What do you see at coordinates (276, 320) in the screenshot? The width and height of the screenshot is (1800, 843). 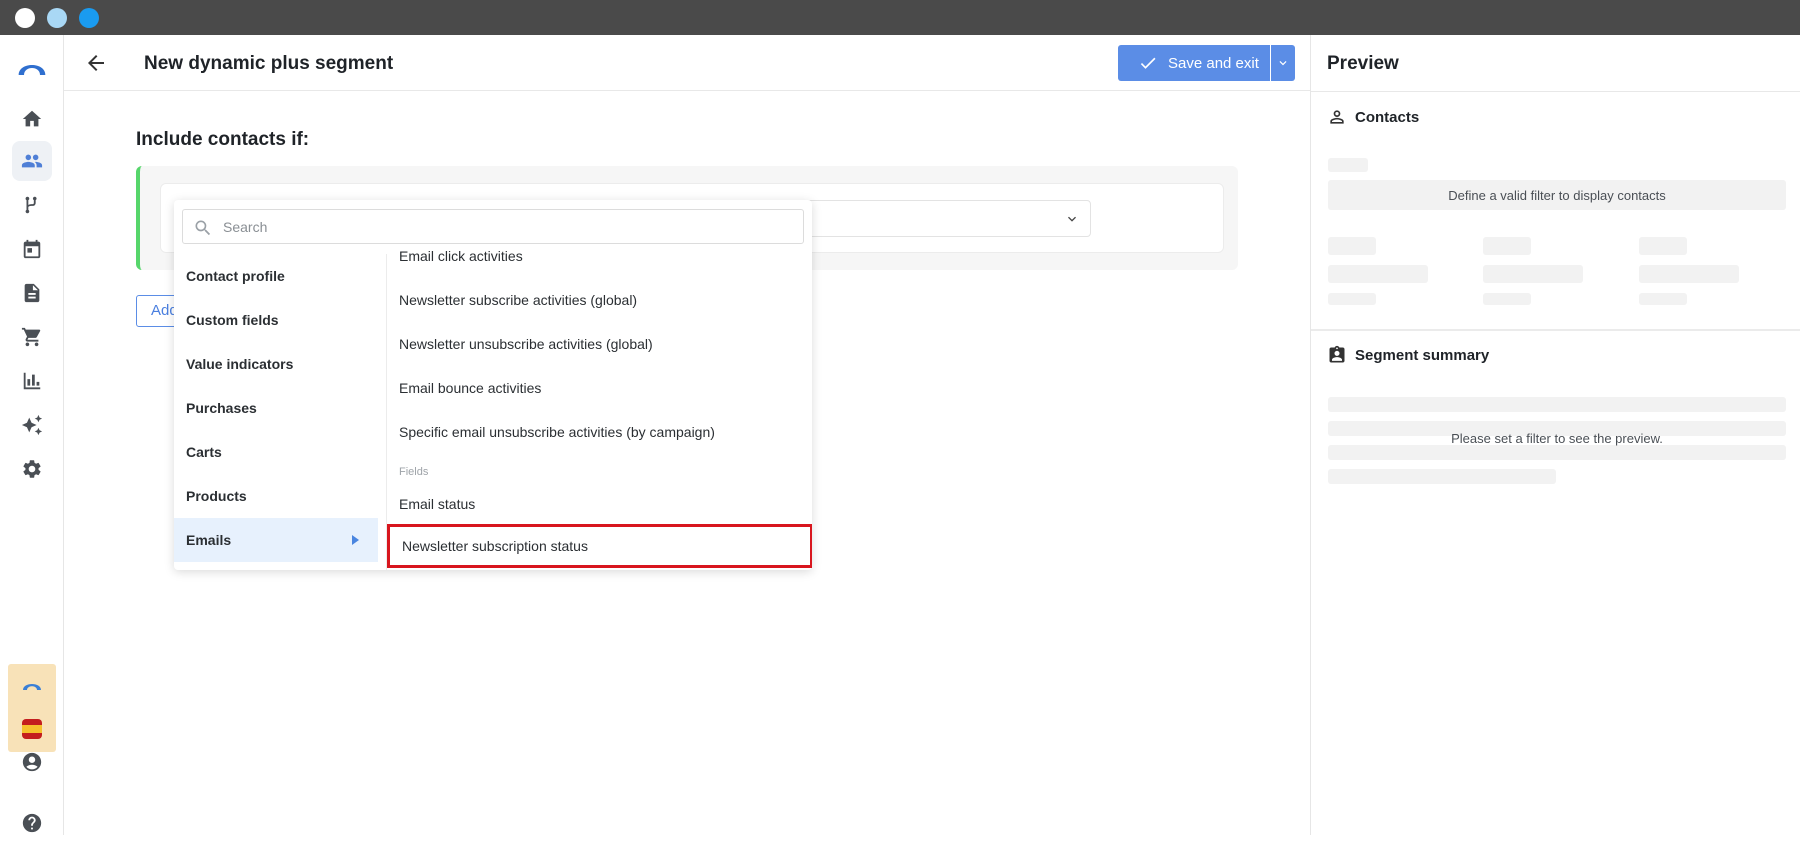 I see `category-custom-fields: Custom fields` at bounding box center [276, 320].